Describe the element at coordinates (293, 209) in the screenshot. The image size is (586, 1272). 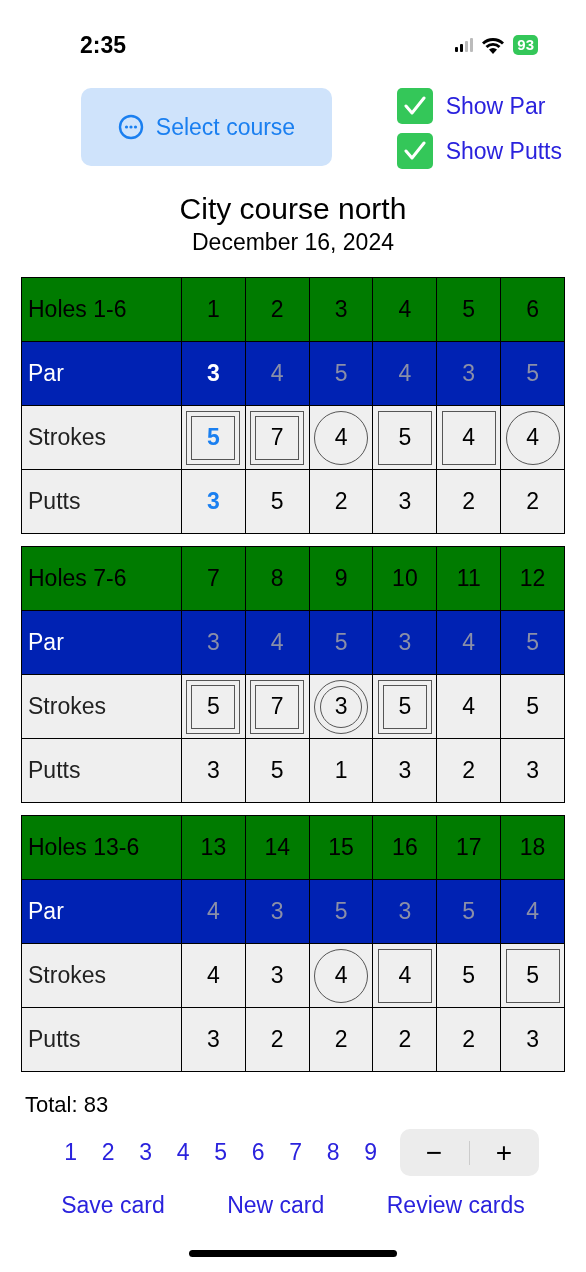
I see `course-name: City course north` at that location.